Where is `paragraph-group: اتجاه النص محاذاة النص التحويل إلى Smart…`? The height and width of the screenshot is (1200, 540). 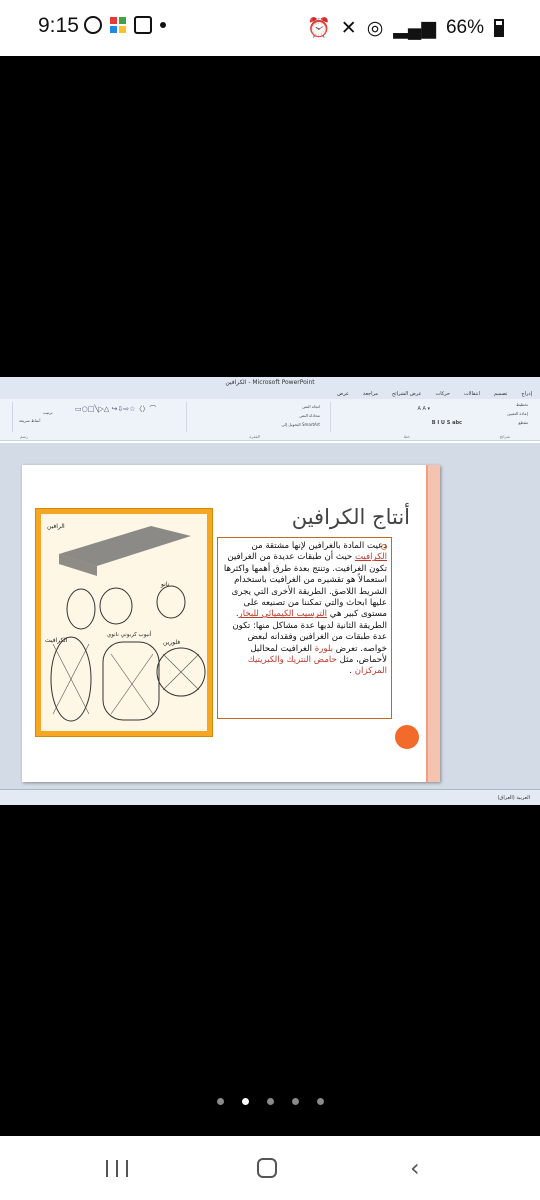
paragraph-group: اتجاه النص محاذاة النص التحويل إلى Smart… is located at coordinates (256, 417).